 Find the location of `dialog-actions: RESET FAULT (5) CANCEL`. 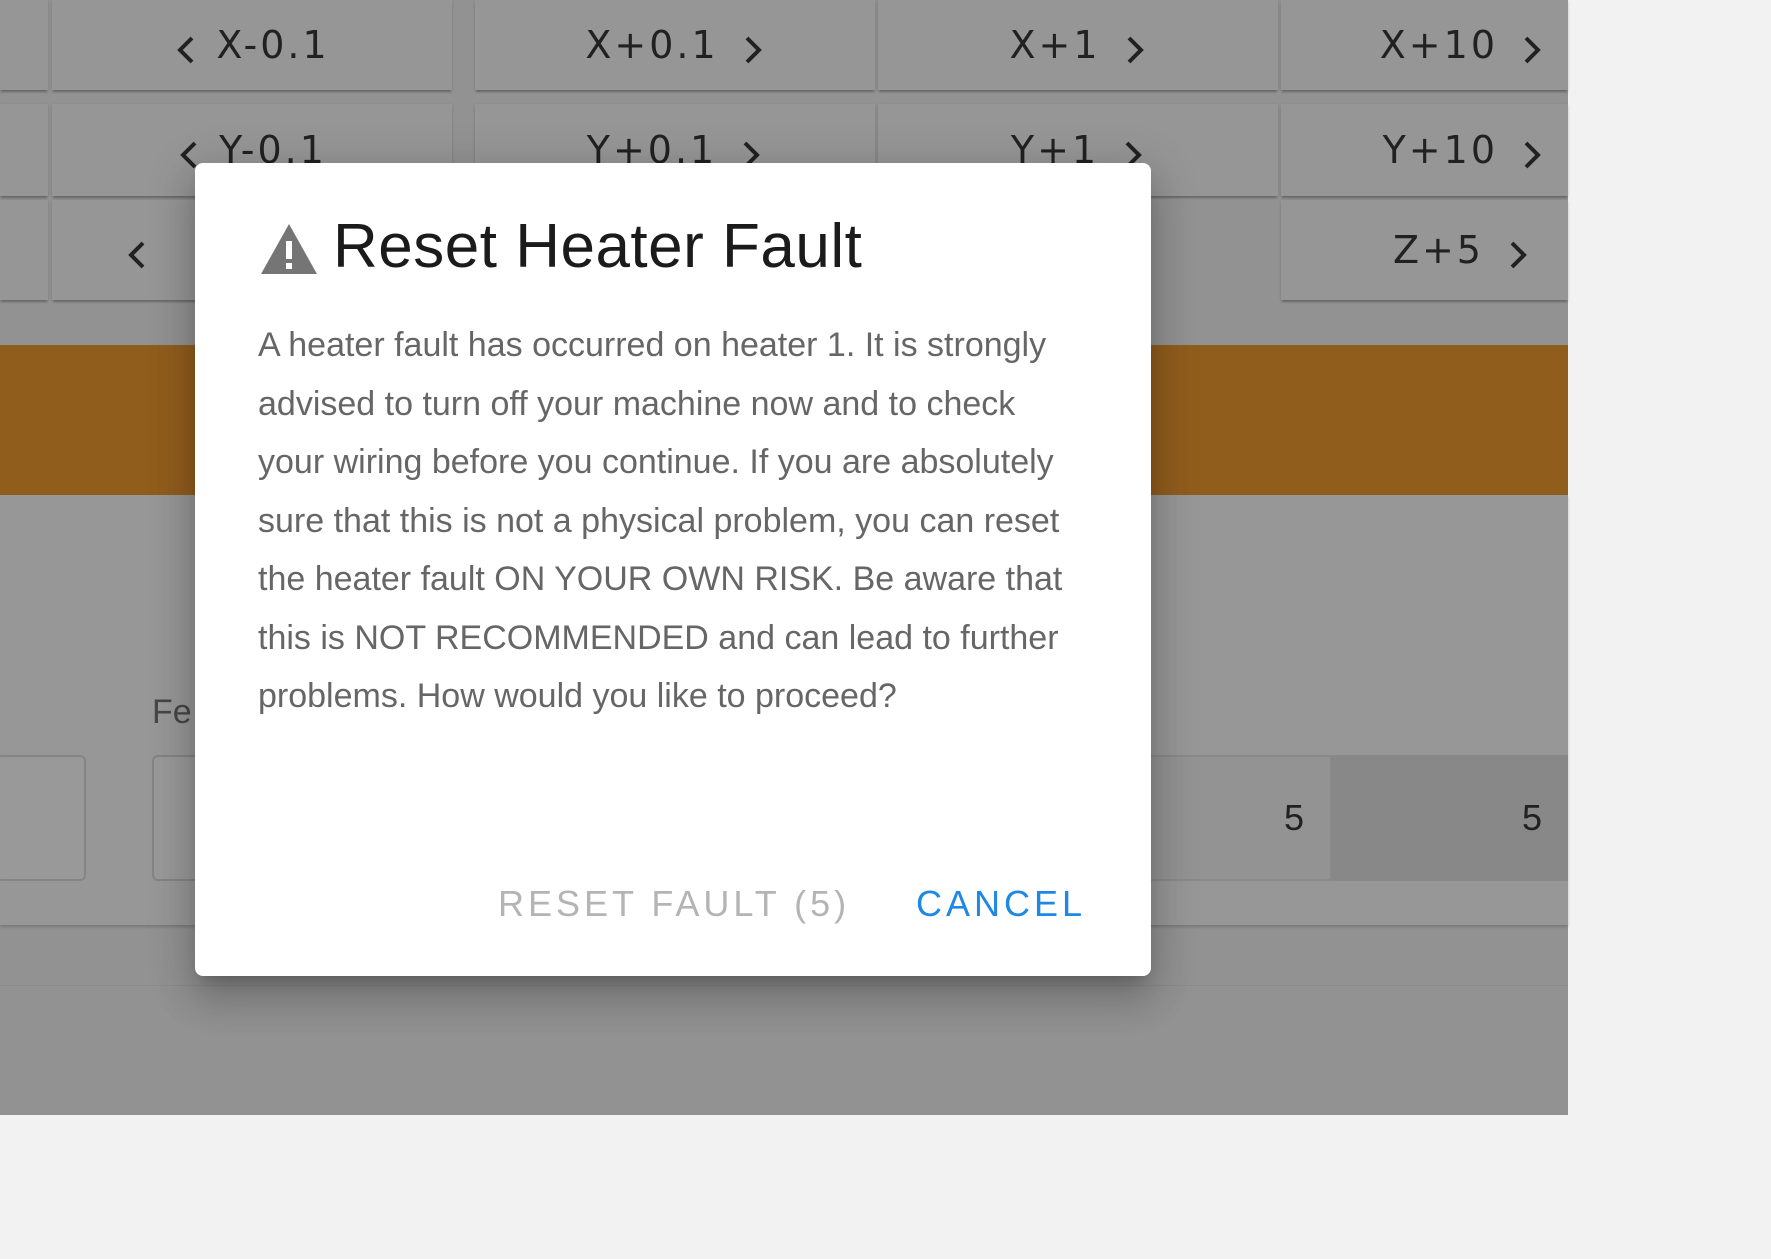

dialog-actions: RESET FAULT (5) CANCEL is located at coordinates (673, 908).